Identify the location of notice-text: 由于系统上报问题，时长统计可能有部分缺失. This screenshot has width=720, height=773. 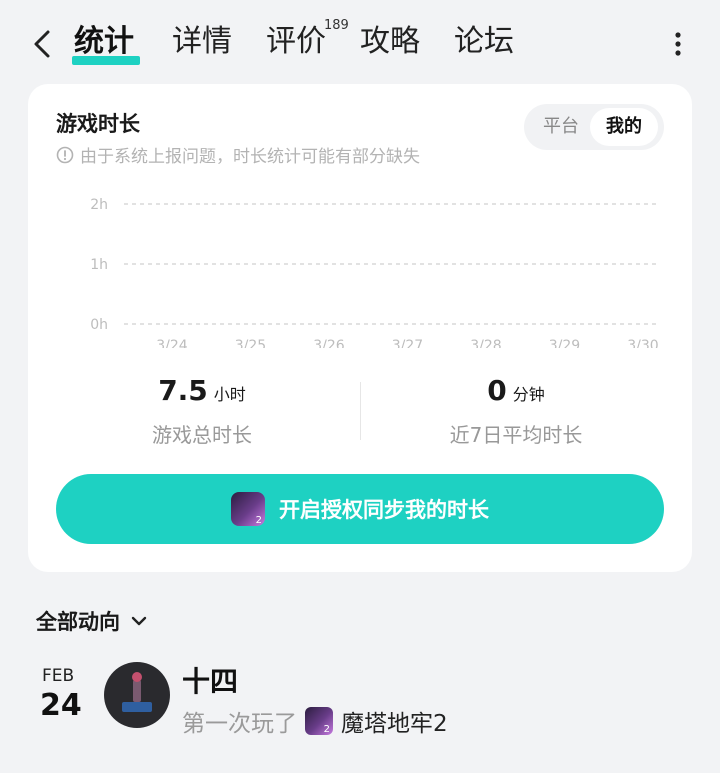
(250, 157).